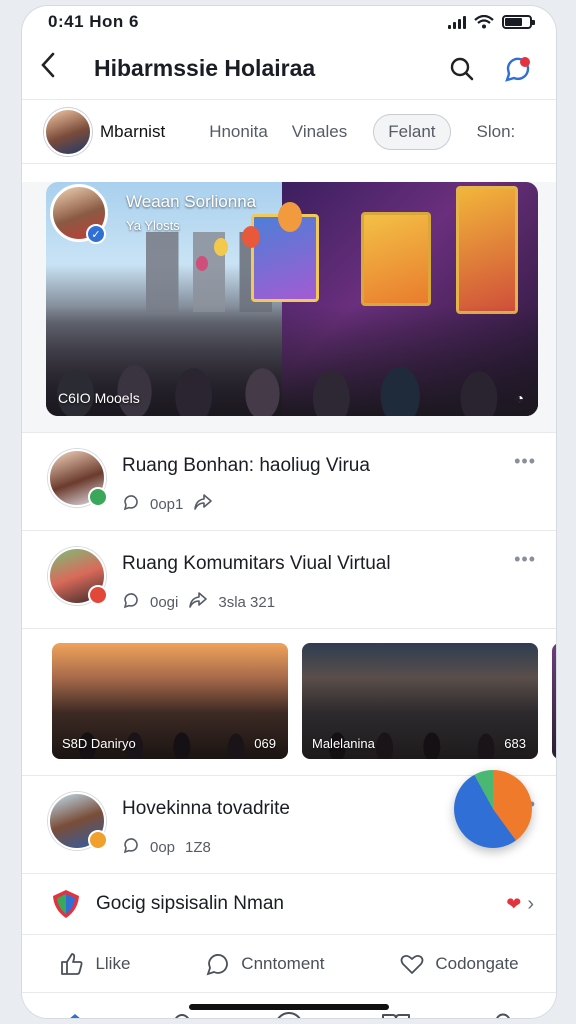 The height and width of the screenshot is (1024, 576). What do you see at coordinates (343, 743) in the screenshot?
I see `thumbnail-label: Malelanina` at bounding box center [343, 743].